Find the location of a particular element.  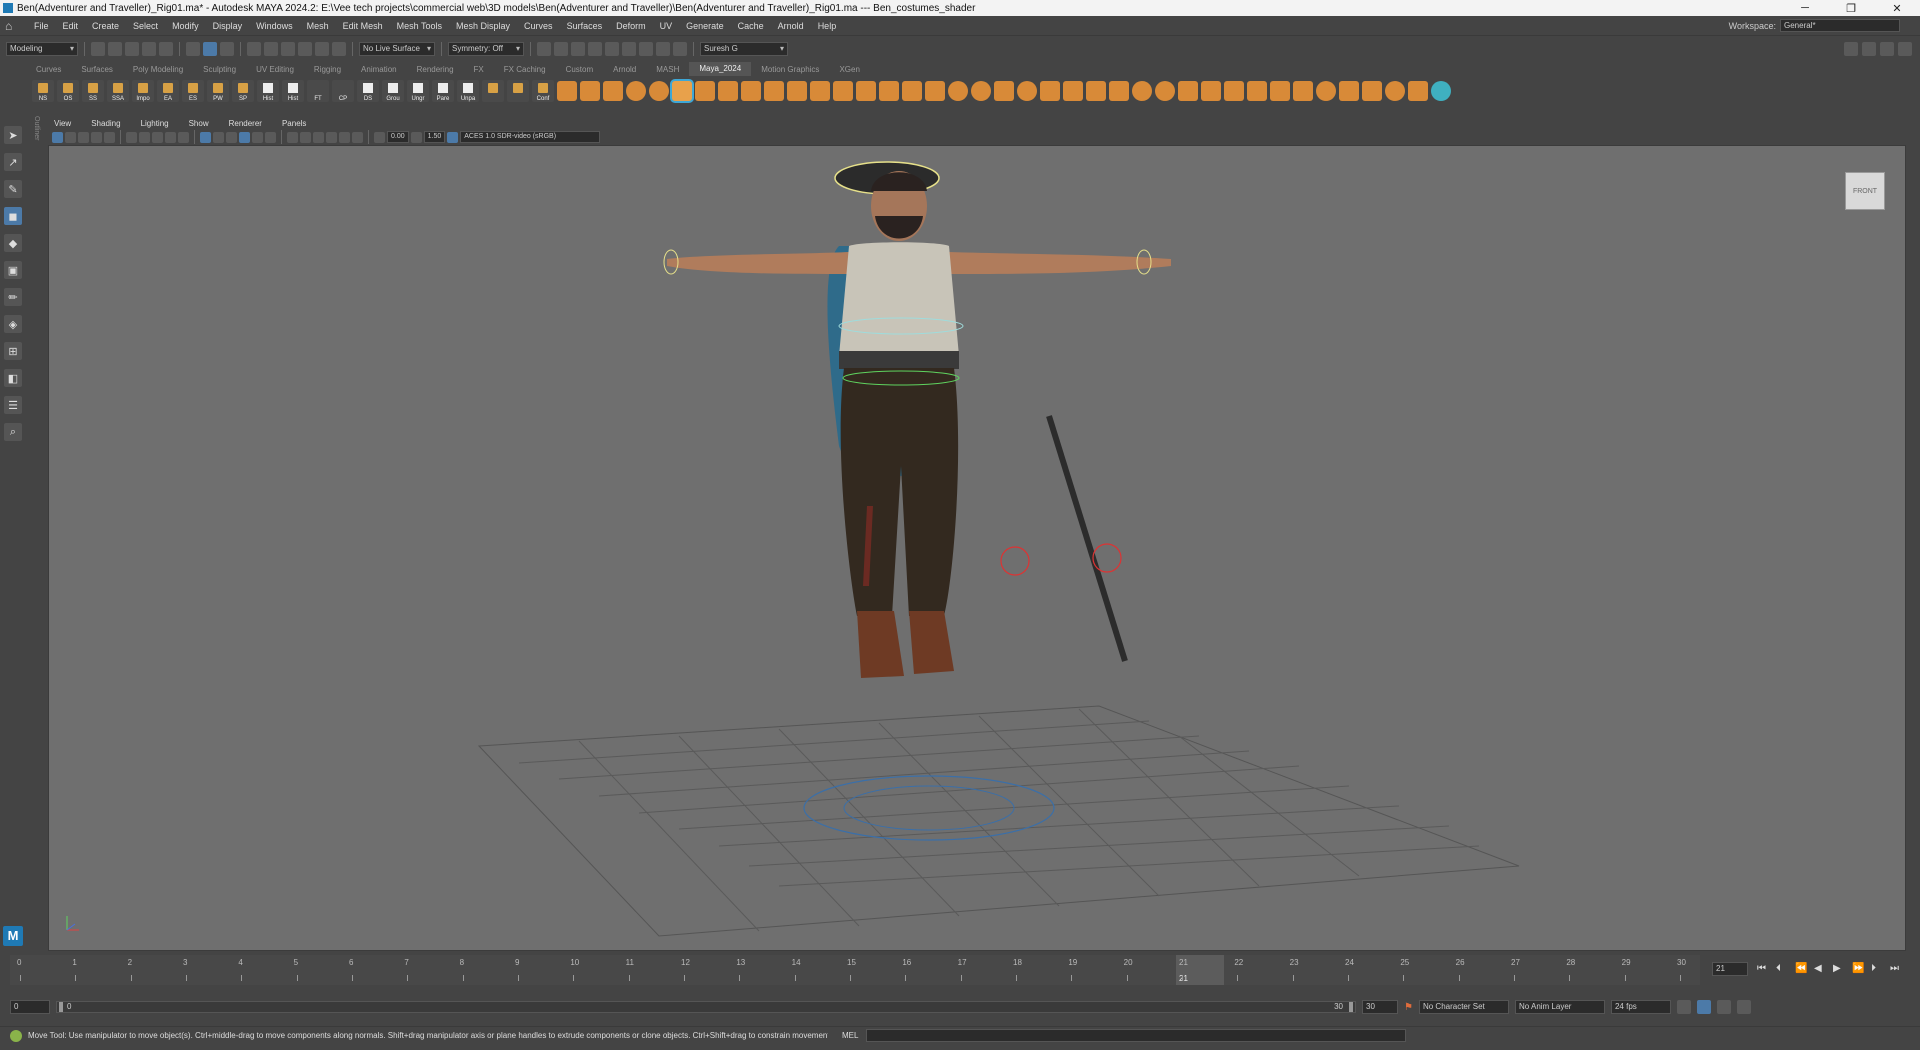

bookmark-icon is located at coordinates (83, 137).